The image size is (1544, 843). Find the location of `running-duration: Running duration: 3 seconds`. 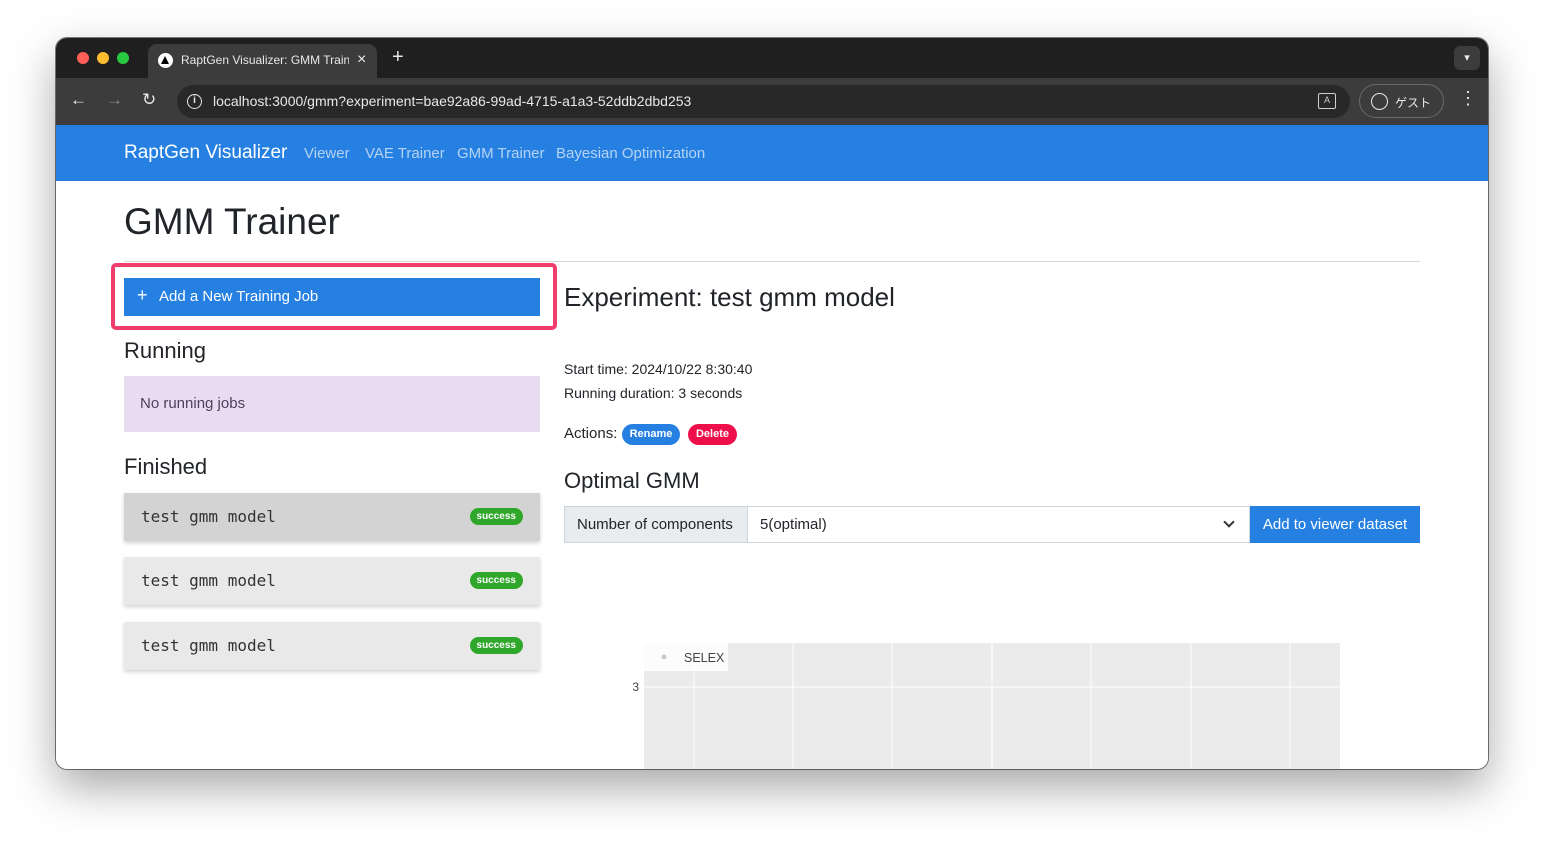

running-duration: Running duration: 3 seconds is located at coordinates (653, 393).